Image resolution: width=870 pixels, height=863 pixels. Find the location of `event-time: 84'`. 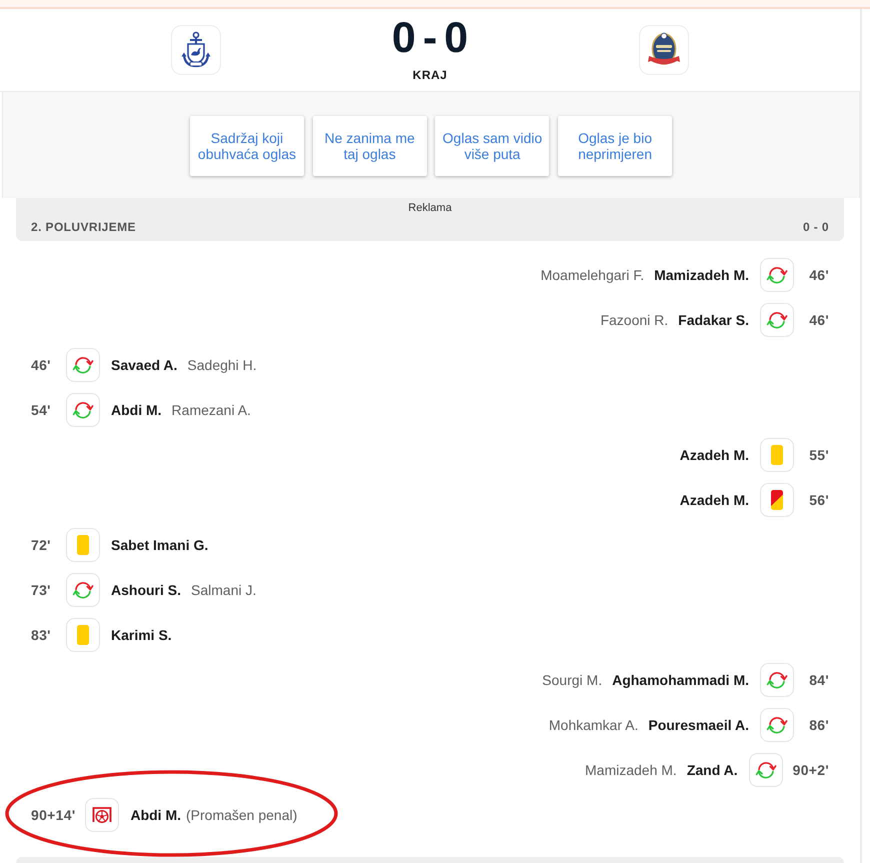

event-time: 84' is located at coordinates (818, 680).